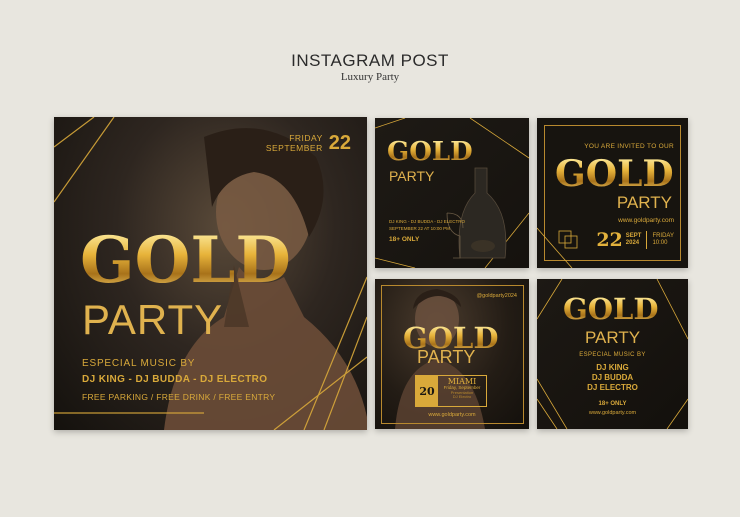  What do you see at coordinates (179, 397) in the screenshot?
I see `main-perks: FREE PARKING / FREE DRINK / FREE ENTRY` at bounding box center [179, 397].